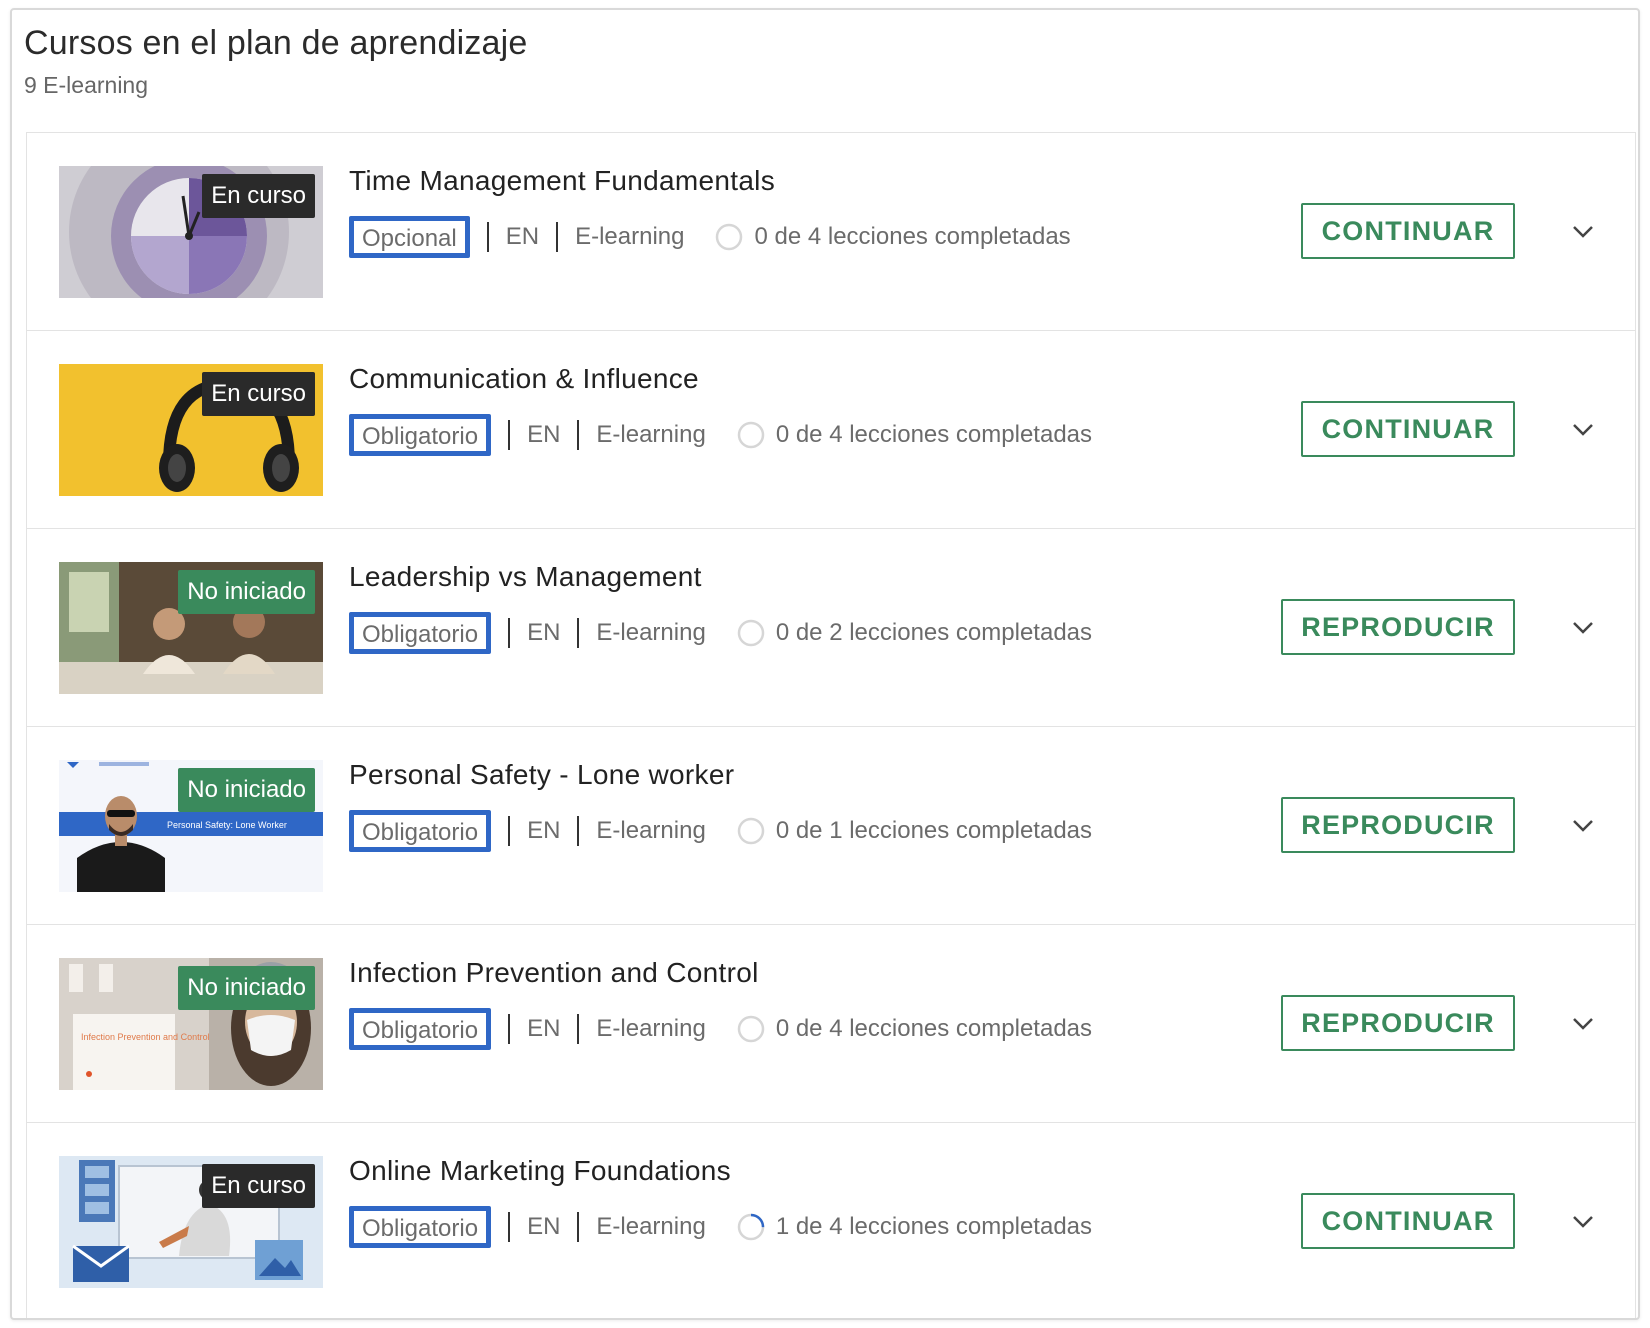 The image size is (1650, 1328). I want to click on progress-text: 0 de 1 lecciones completadas, so click(934, 830).